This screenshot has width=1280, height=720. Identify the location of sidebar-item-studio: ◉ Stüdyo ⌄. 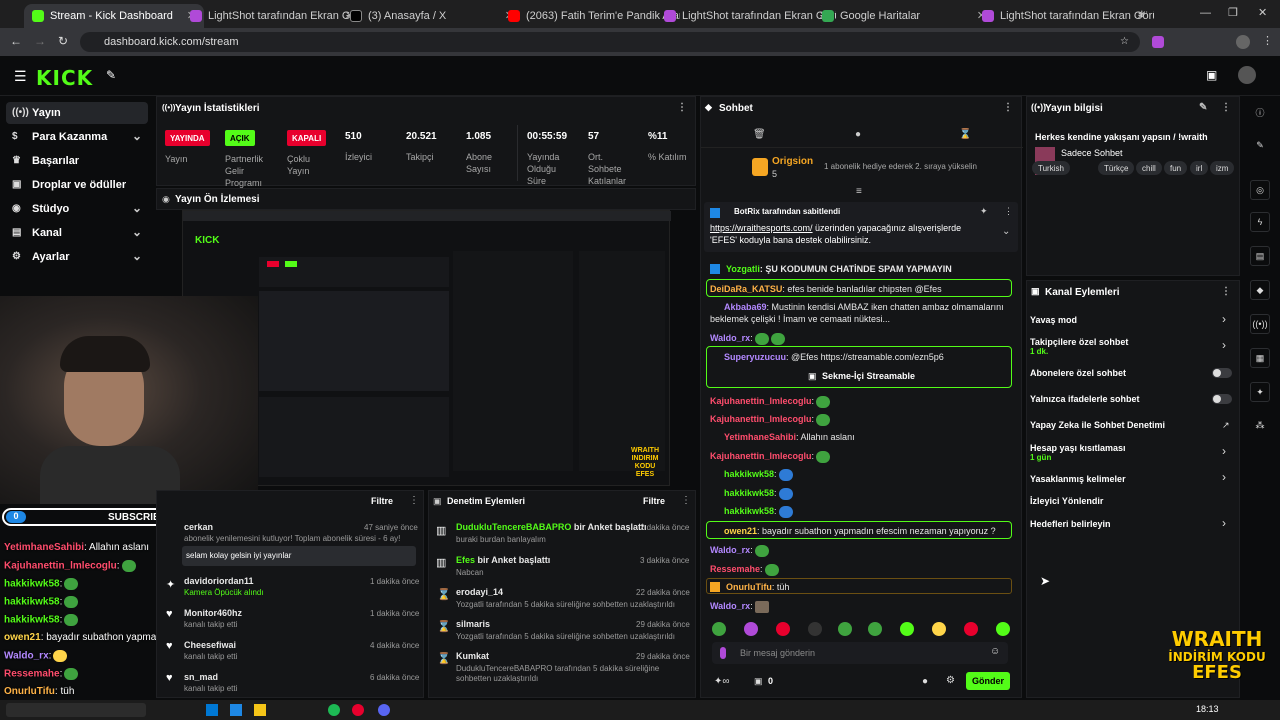
(77, 209).